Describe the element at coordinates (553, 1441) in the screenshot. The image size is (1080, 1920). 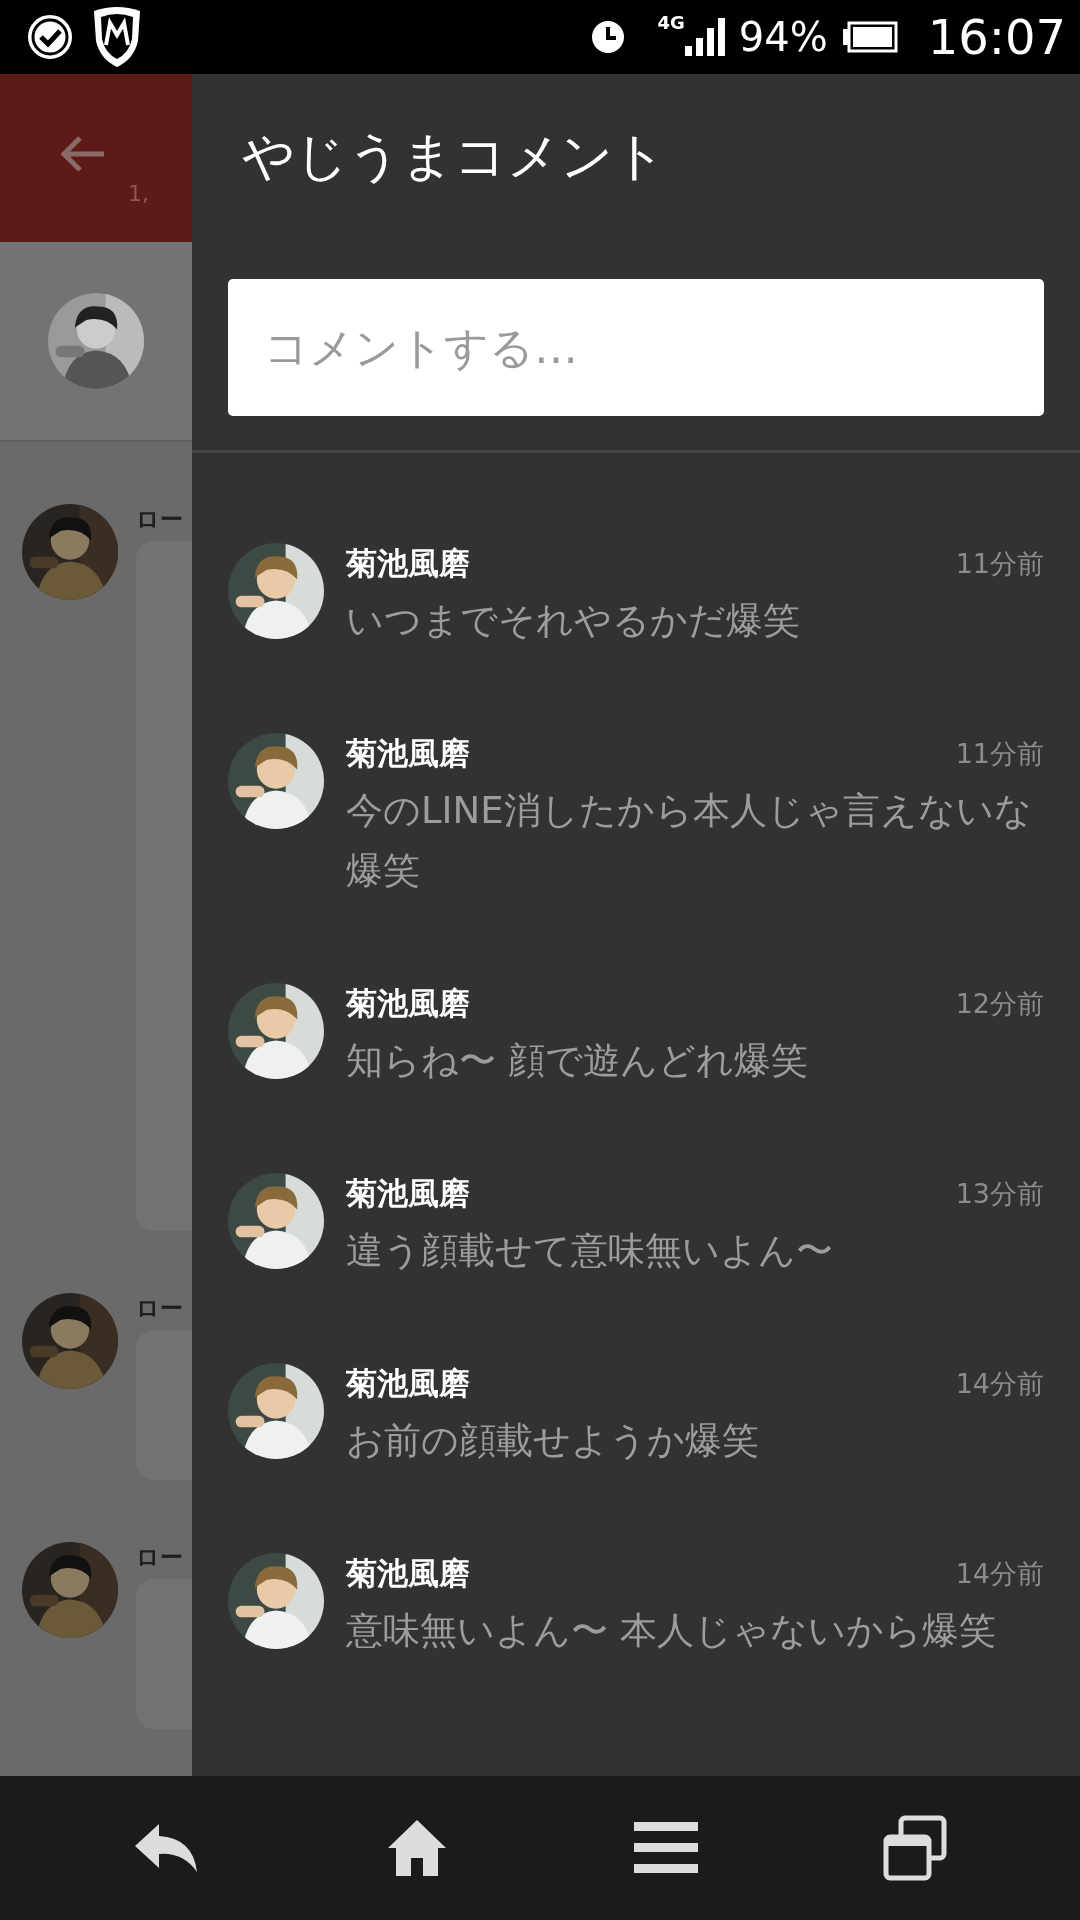
I see `comment-text: お前の顔載せようか爆笑` at that location.